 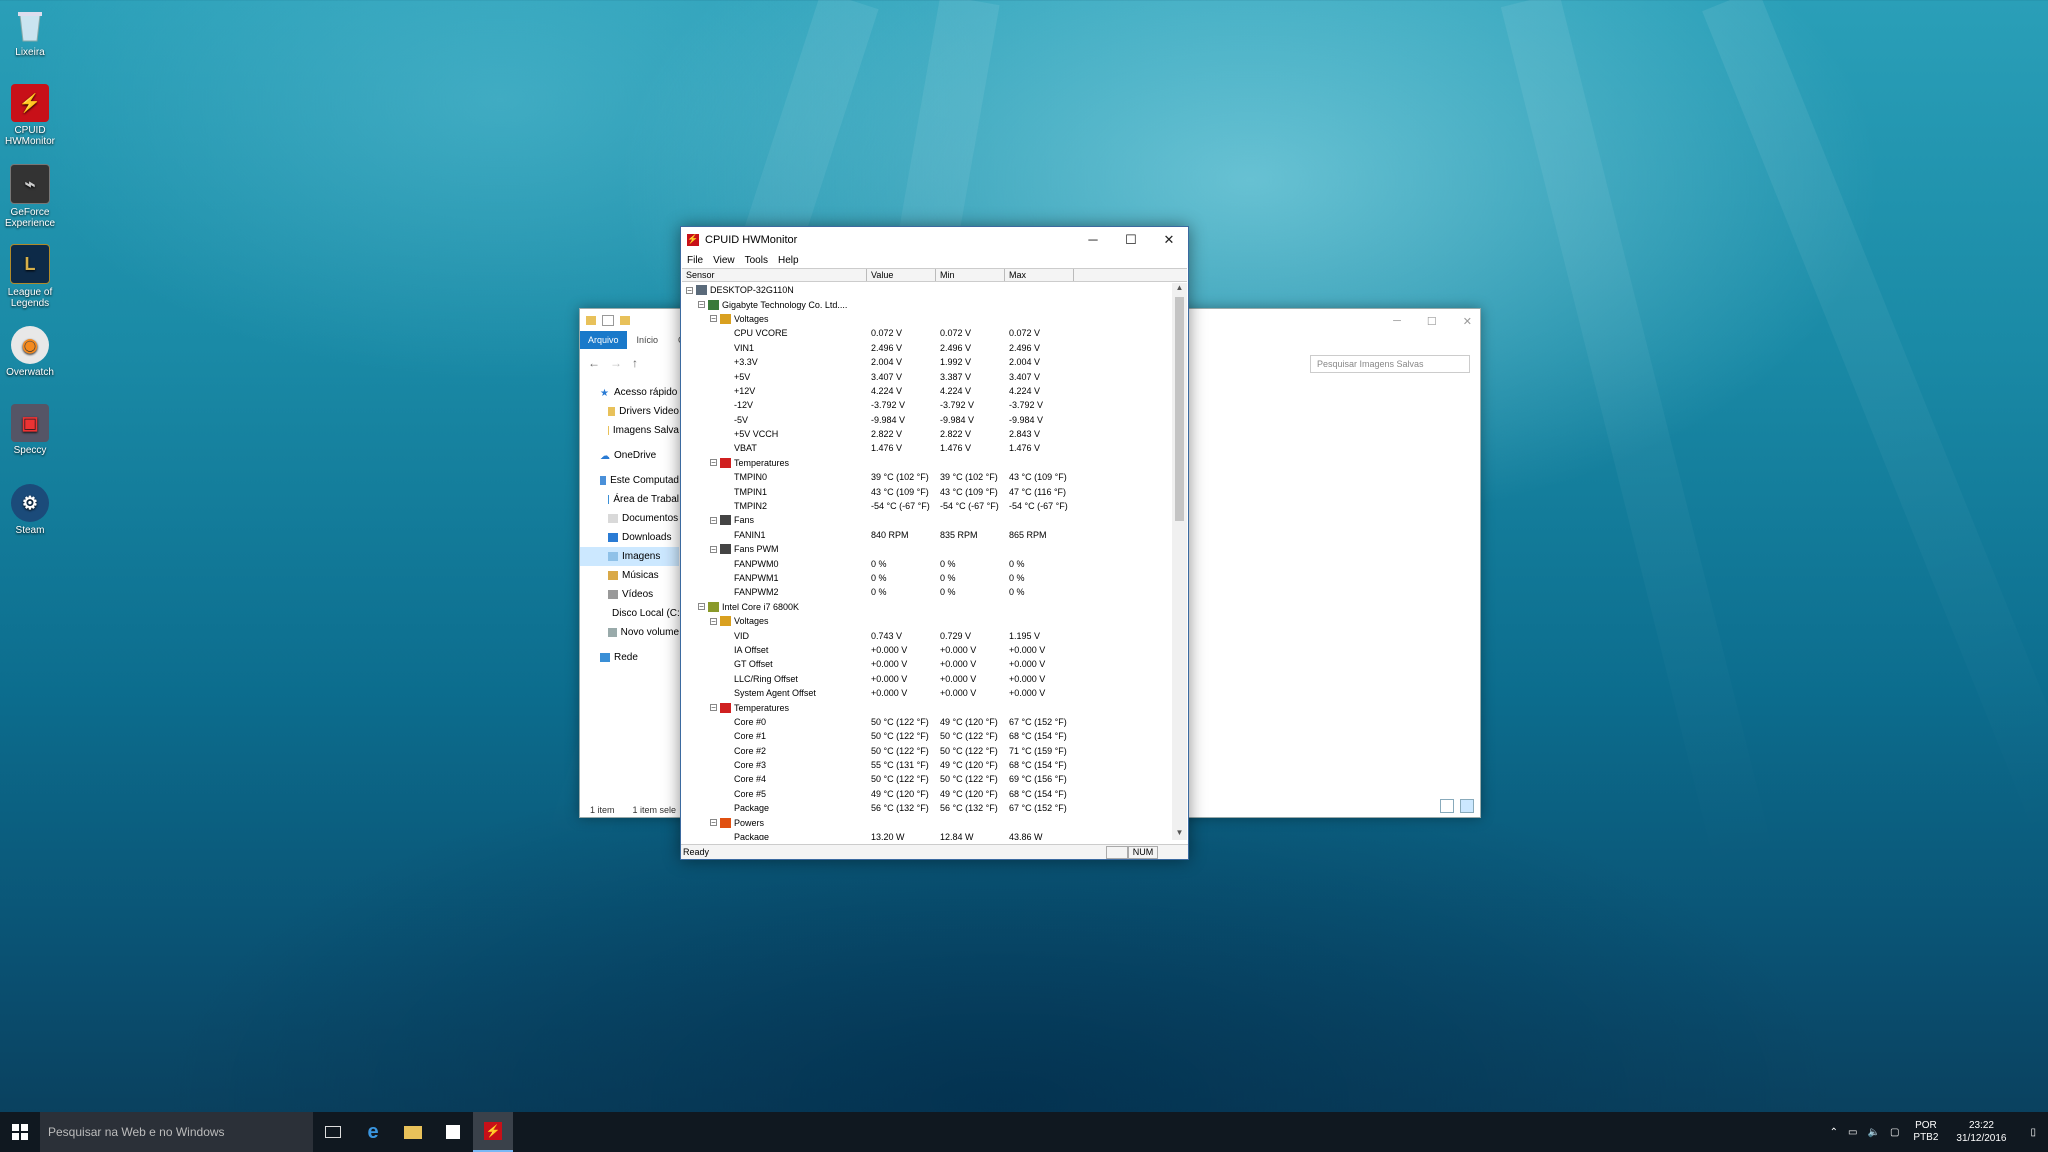 I want to click on sensor-row: +3.3V 2.004 V 1.992 V 2.004 V, so click(x=926, y=362).